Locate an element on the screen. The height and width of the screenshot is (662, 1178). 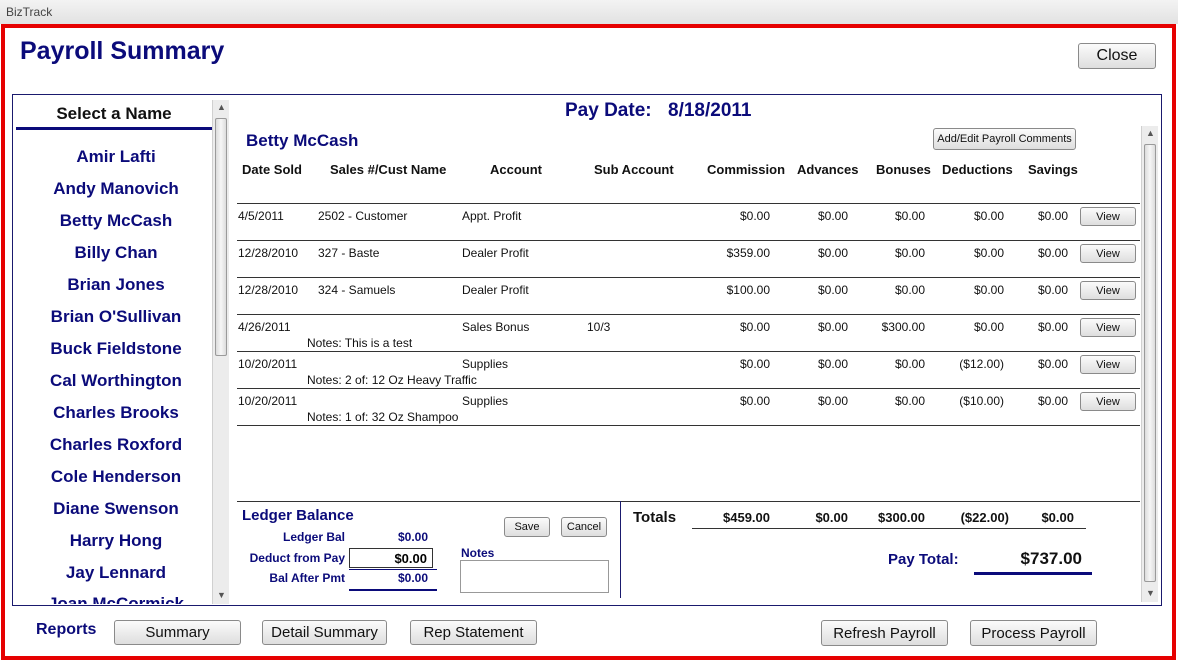
refresh-payroll-button: Refresh Payroll is located at coordinates (884, 633).